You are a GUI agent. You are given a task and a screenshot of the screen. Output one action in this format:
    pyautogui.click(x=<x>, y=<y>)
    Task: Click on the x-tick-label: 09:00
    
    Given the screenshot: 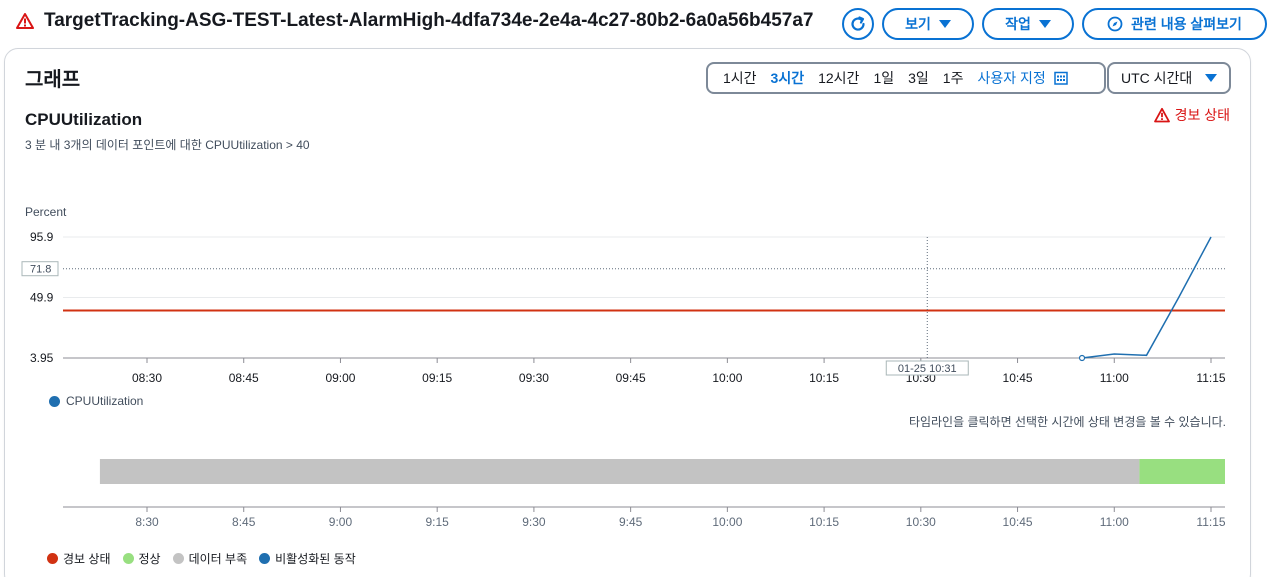 What is the action you would take?
    pyautogui.click(x=340, y=378)
    